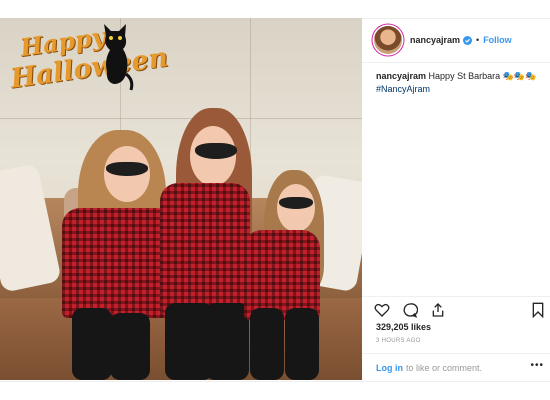  Describe the element at coordinates (482, 76) in the screenshot. I see `caption-text: Happy St Barbara 🎭🎭🎭` at that location.